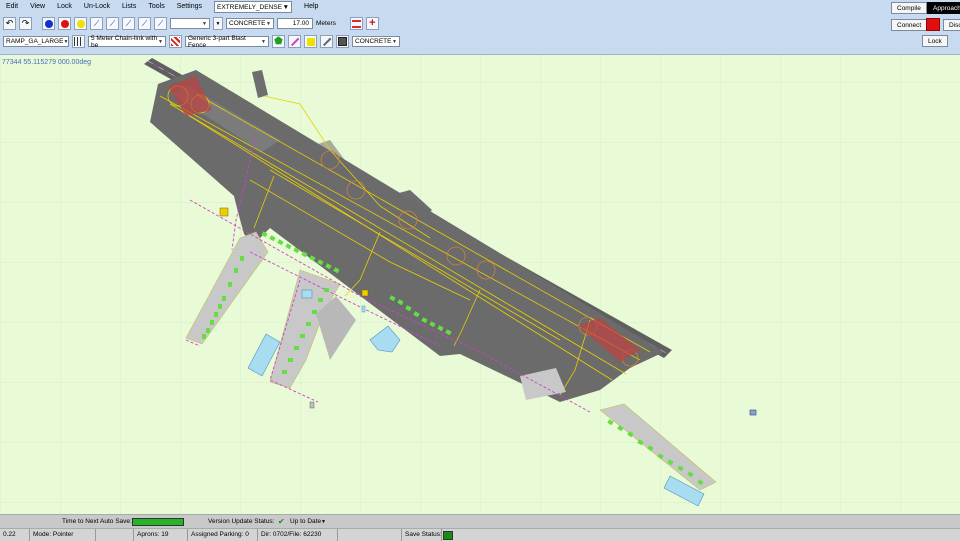 The image size is (960, 541). I want to click on density-value: EXTREMELY_DENSE, so click(249, 7).